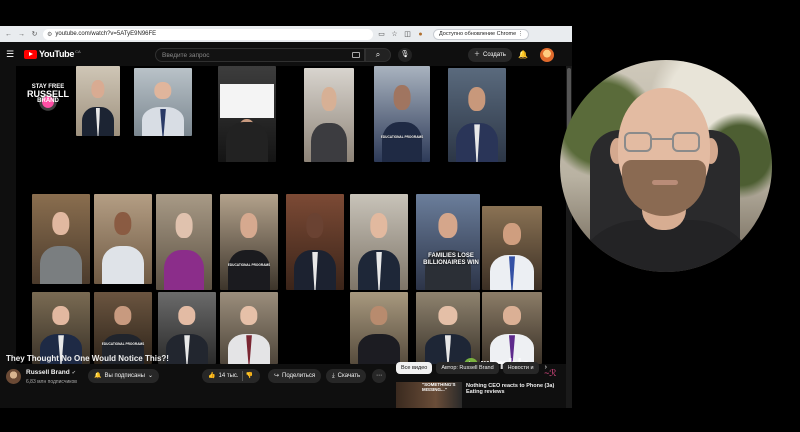 The image size is (800, 432). I want to click on share-label: Поделиться, so click(299, 376).